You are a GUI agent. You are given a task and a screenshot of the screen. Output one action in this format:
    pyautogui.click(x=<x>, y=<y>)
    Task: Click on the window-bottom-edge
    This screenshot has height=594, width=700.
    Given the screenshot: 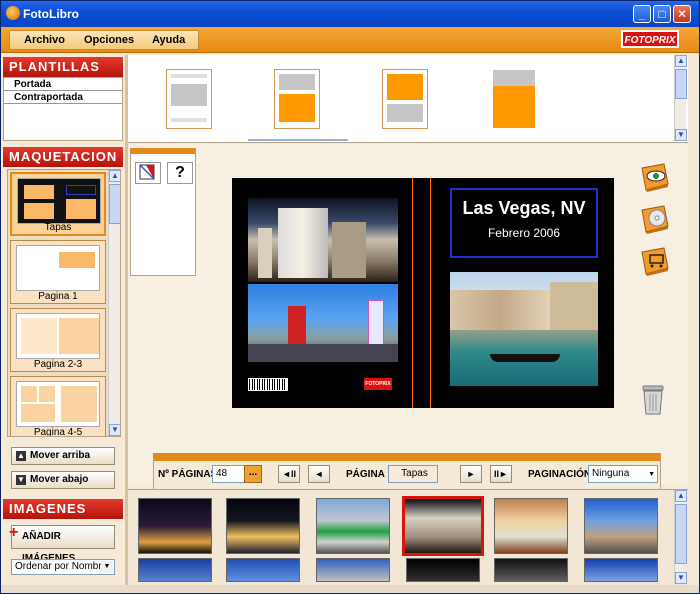 What is the action you would take?
    pyautogui.click(x=350, y=589)
    